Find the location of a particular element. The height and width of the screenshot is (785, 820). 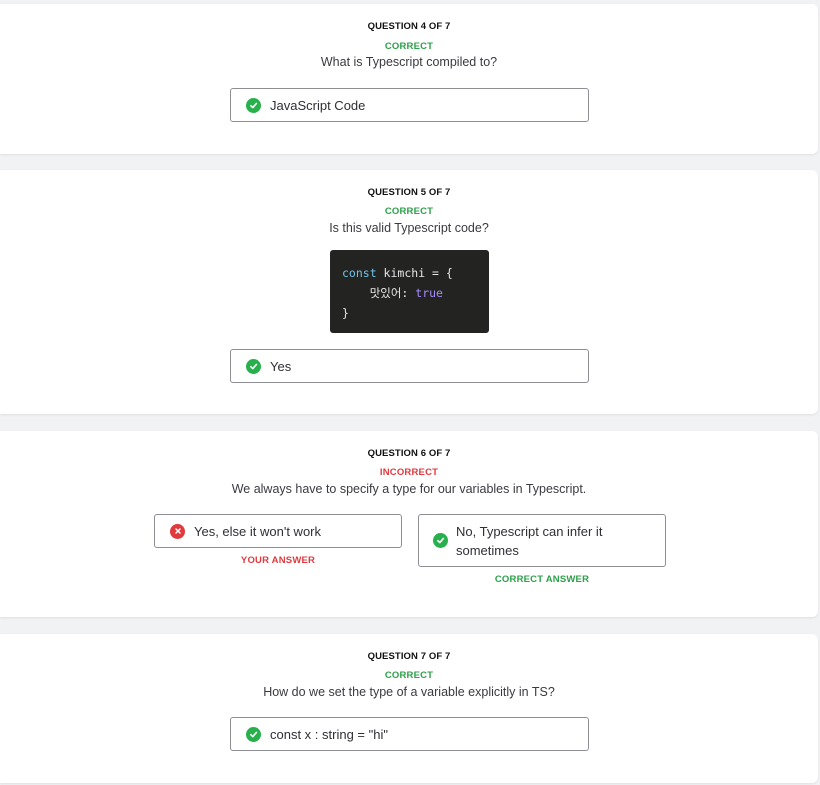

answer-text: const x : string = "hi" is located at coordinates (329, 734).